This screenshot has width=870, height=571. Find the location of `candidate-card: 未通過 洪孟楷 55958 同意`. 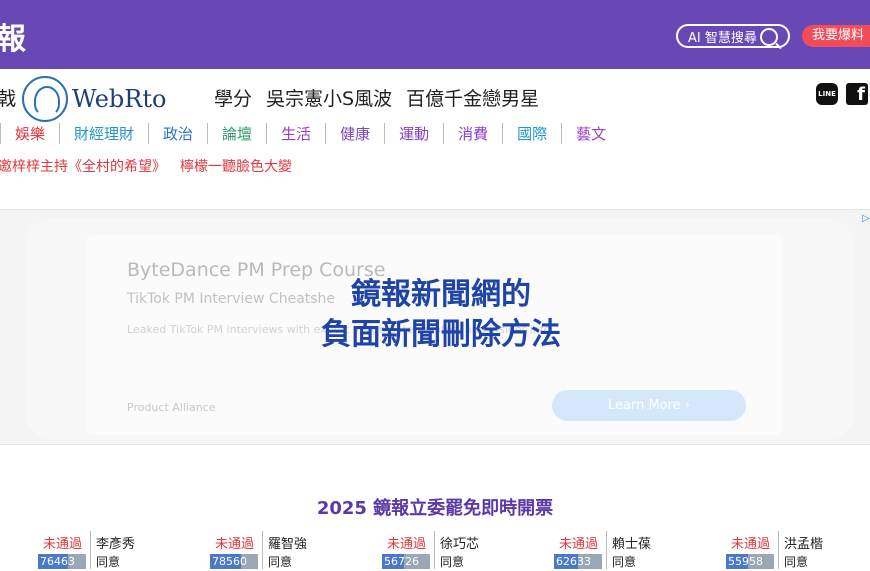

candidate-card: 未通過 洪孟楷 55958 同意 is located at coordinates (791, 551).